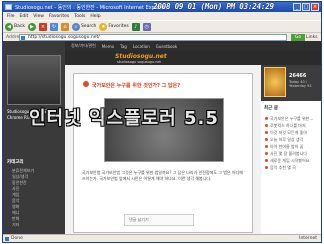 This screenshot has width=324, height=244. Describe the element at coordinates (15, 162) in the screenshot. I see `category-title: 카테고리` at that location.